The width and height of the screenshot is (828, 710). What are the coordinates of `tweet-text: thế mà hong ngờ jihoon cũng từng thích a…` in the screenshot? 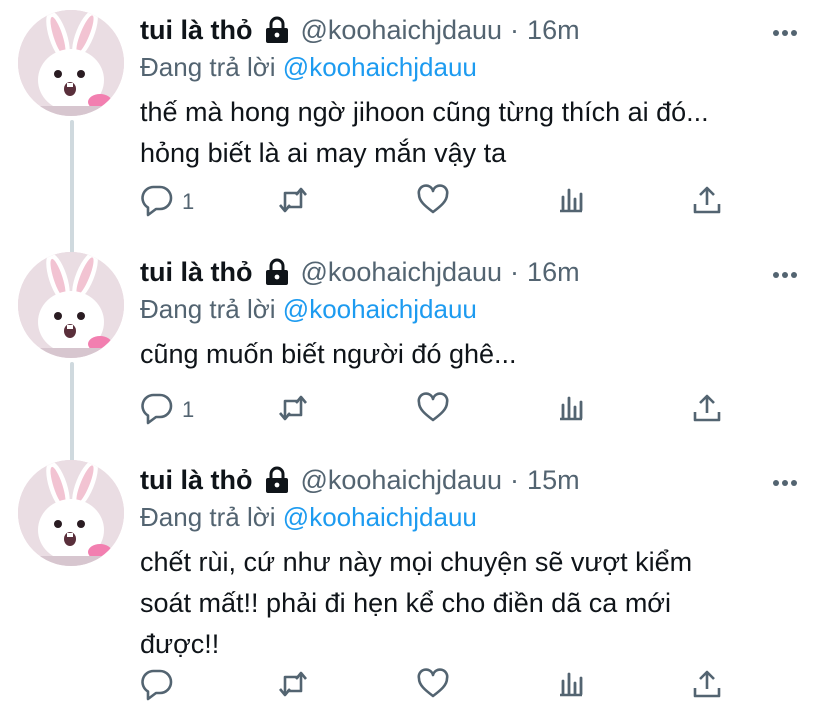 It's located at (460, 133).